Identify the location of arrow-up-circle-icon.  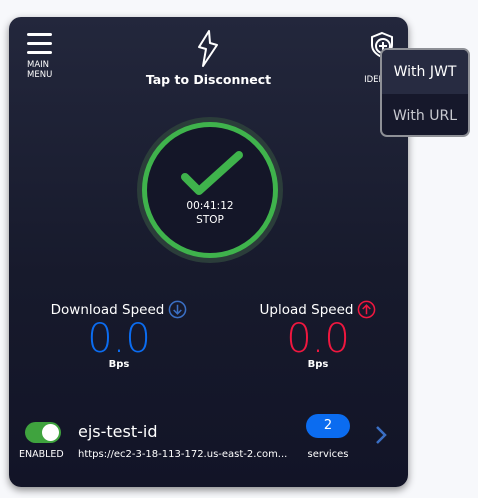
(367, 309).